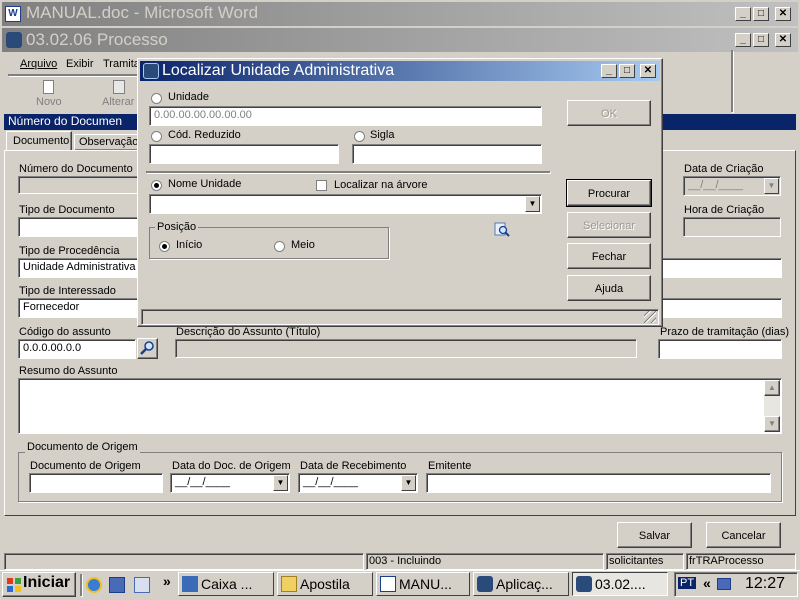 The image size is (800, 600). I want to click on data-recebimento-field: __/__/____ ▼, so click(358, 483).